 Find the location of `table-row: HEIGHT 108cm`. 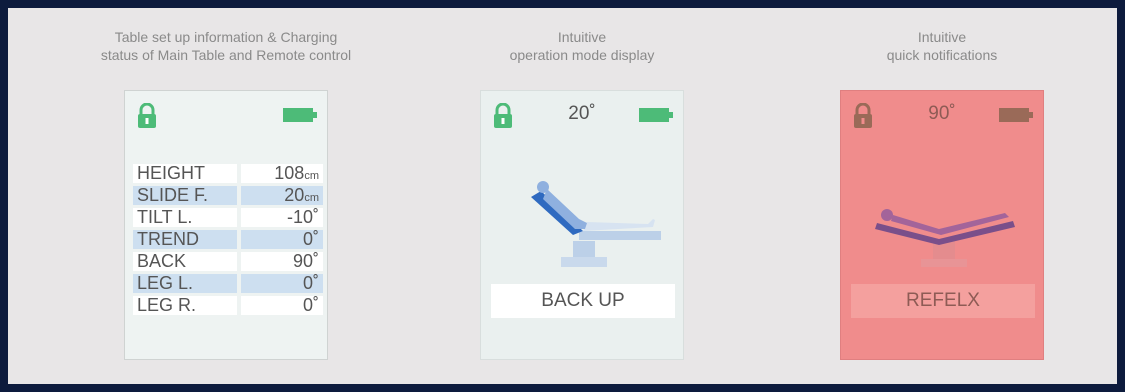

table-row: HEIGHT 108cm is located at coordinates (228, 173).